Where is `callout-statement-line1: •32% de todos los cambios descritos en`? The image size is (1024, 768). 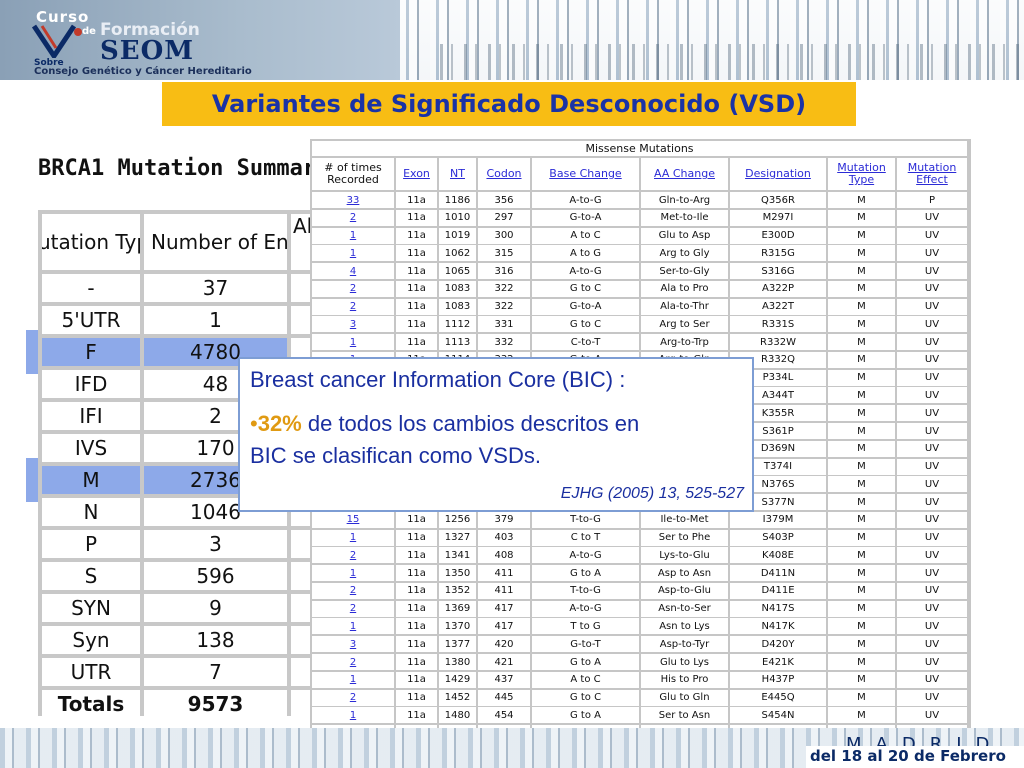
callout-statement-line1: •32% de todos los cambios descritos en is located at coordinates (444, 424).